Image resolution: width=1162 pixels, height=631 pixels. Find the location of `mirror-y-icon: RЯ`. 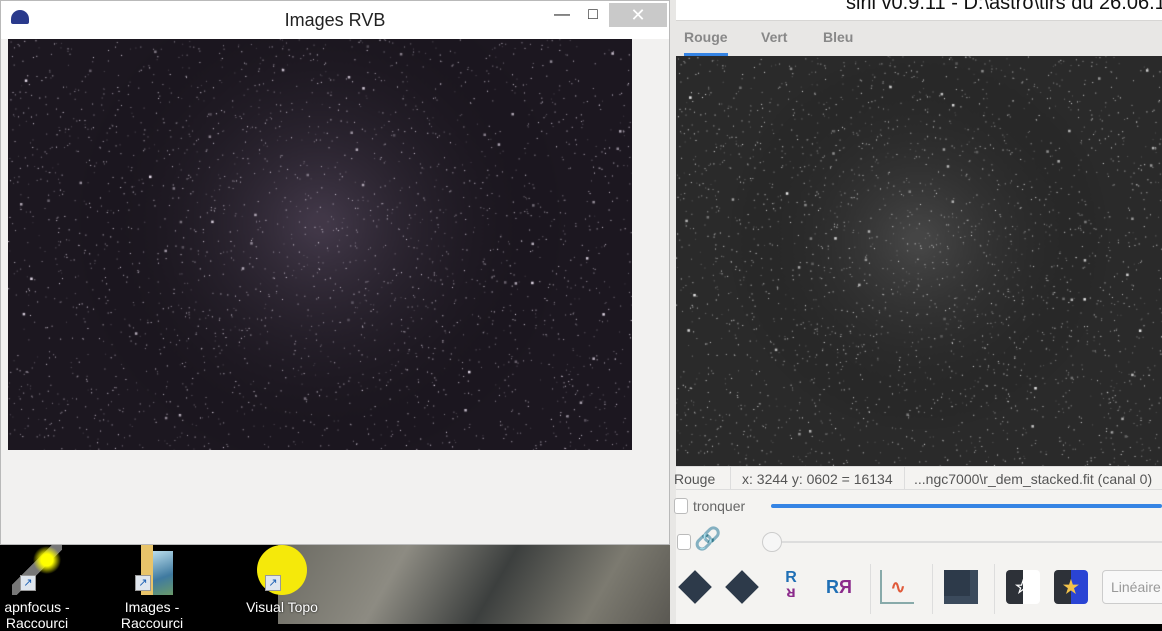

mirror-y-icon: RЯ is located at coordinates (839, 587).